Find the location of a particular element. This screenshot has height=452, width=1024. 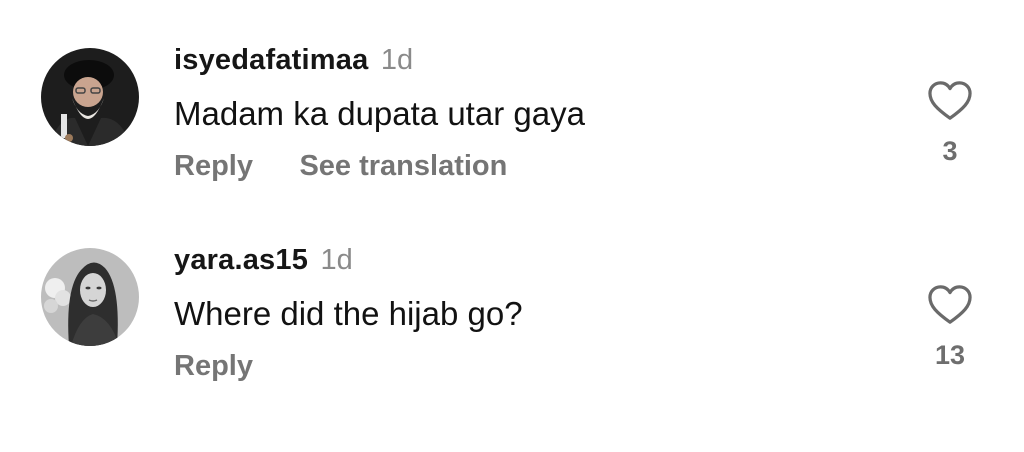

comment-text: Madam ka dupata utar gaya is located at coordinates (379, 113).